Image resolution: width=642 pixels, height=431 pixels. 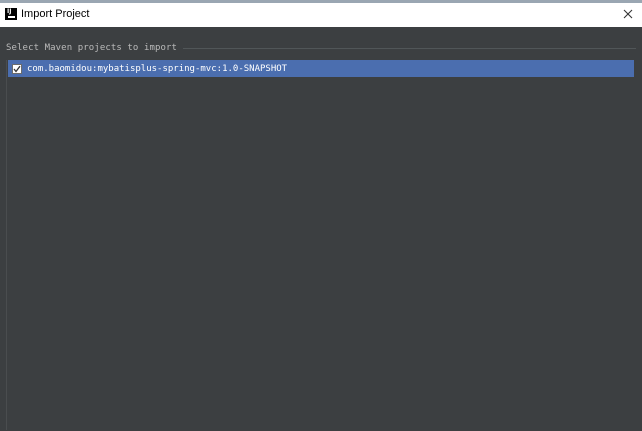 I want to click on project-checkbox, so click(x=17, y=68).